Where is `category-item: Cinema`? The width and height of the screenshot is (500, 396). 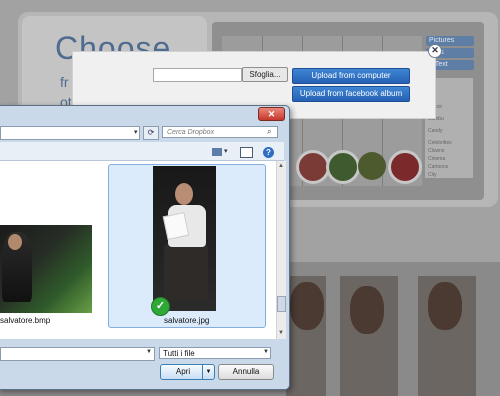
category-item: Cinema is located at coordinates (436, 159).